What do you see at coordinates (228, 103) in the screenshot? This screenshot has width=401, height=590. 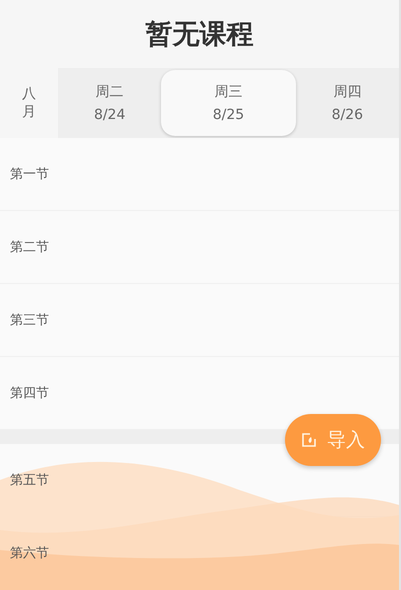 I see `day-tab: 周三 8/25` at bounding box center [228, 103].